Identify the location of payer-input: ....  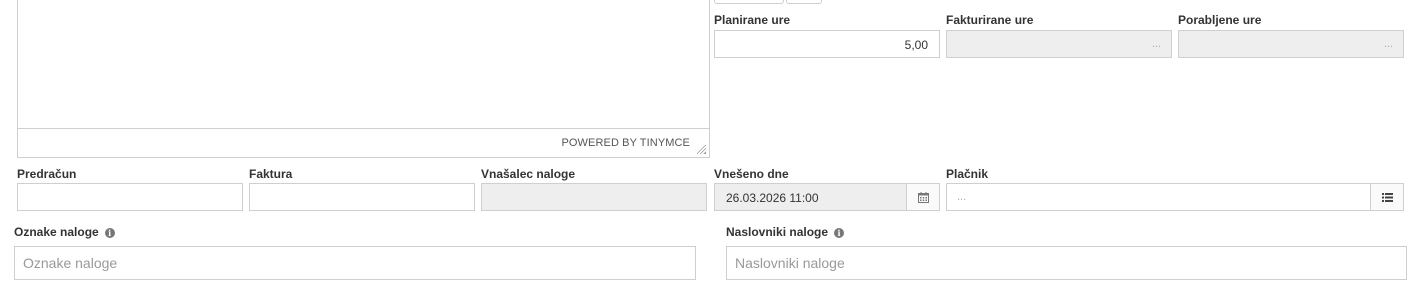
(1175, 197).